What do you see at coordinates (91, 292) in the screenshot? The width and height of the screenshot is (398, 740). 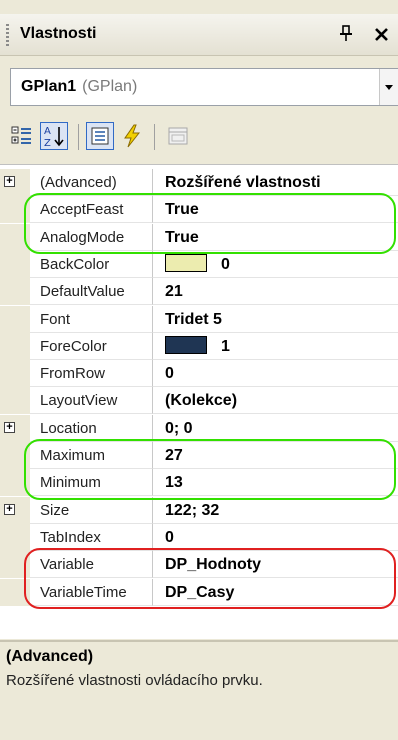 I see `property-name: DefaultValue` at bounding box center [91, 292].